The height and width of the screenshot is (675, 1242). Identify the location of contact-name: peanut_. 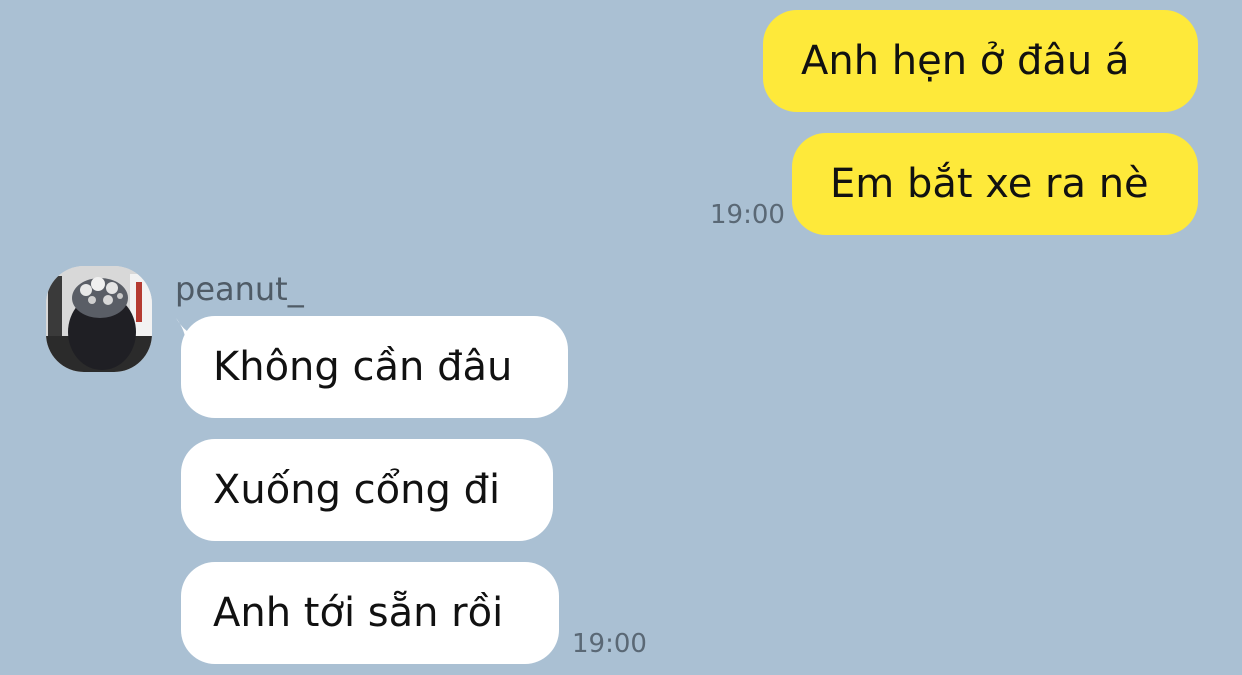
(239, 289).